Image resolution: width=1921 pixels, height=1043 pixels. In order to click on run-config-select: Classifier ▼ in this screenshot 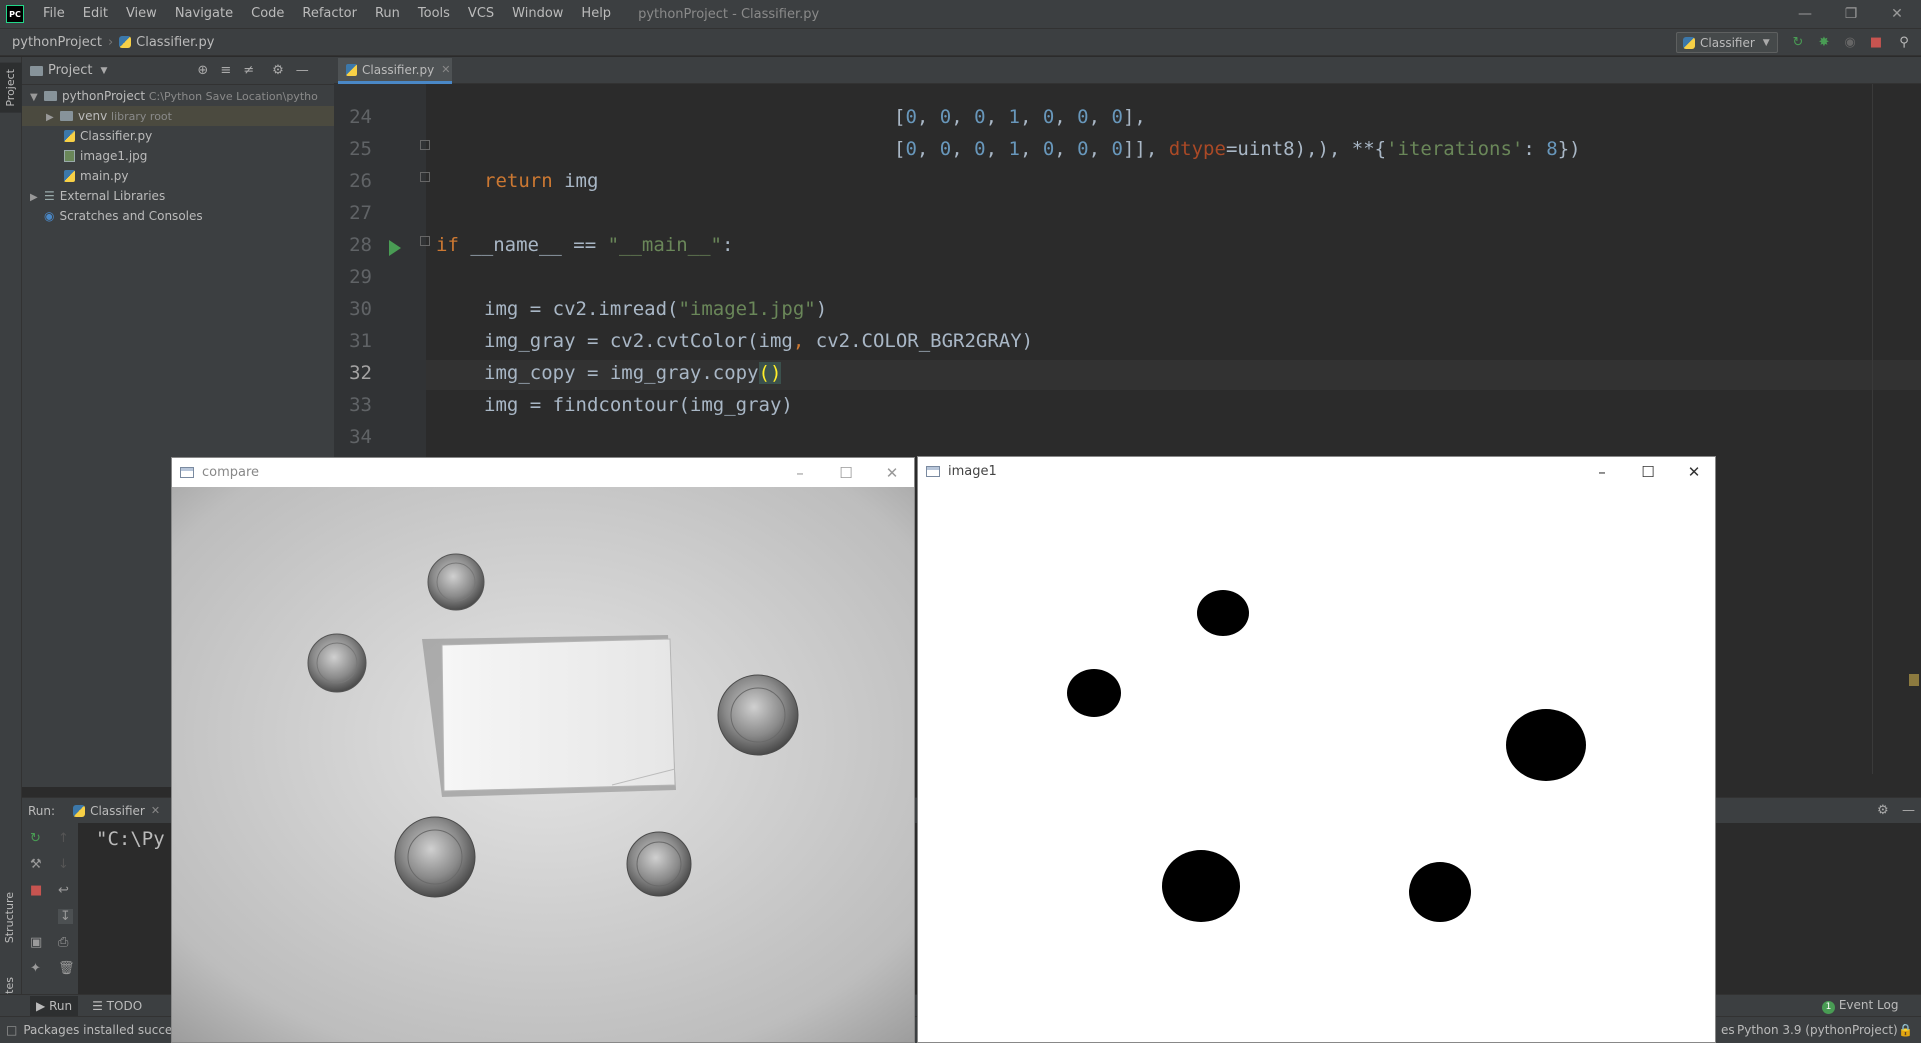, I will do `click(1727, 42)`.